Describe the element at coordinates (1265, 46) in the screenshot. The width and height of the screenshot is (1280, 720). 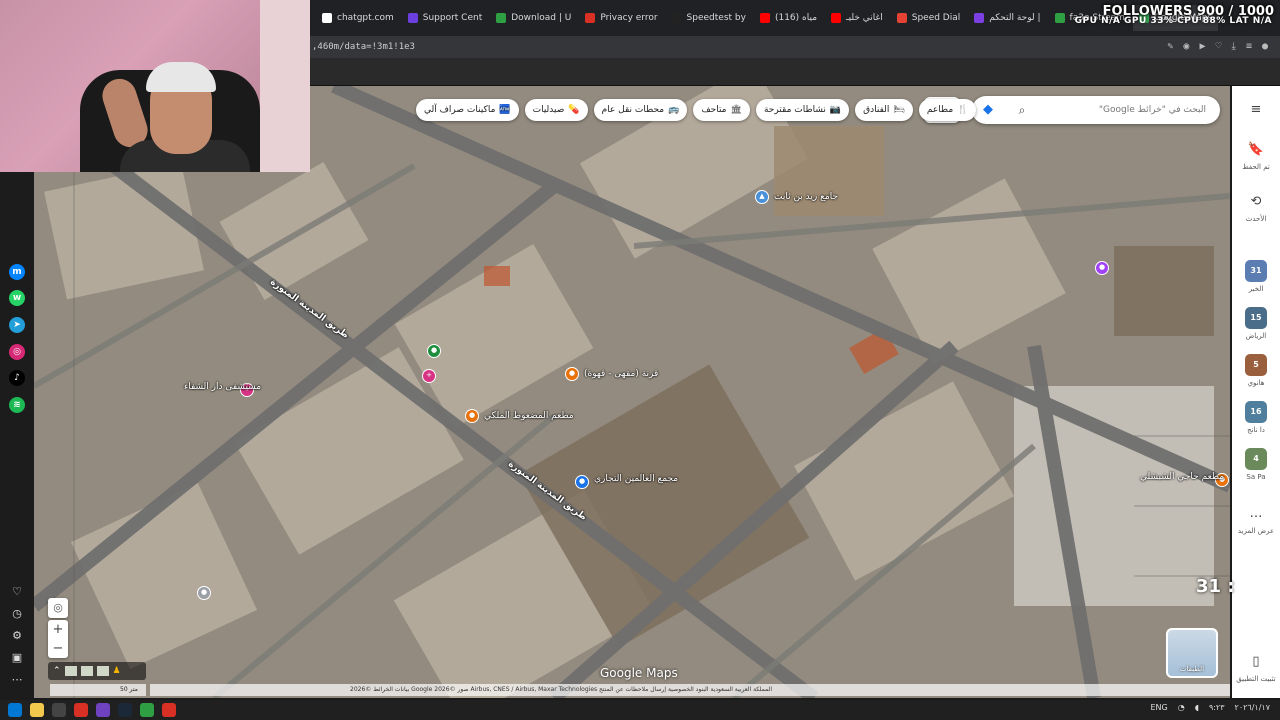
I see `profile-icon: ●` at that location.